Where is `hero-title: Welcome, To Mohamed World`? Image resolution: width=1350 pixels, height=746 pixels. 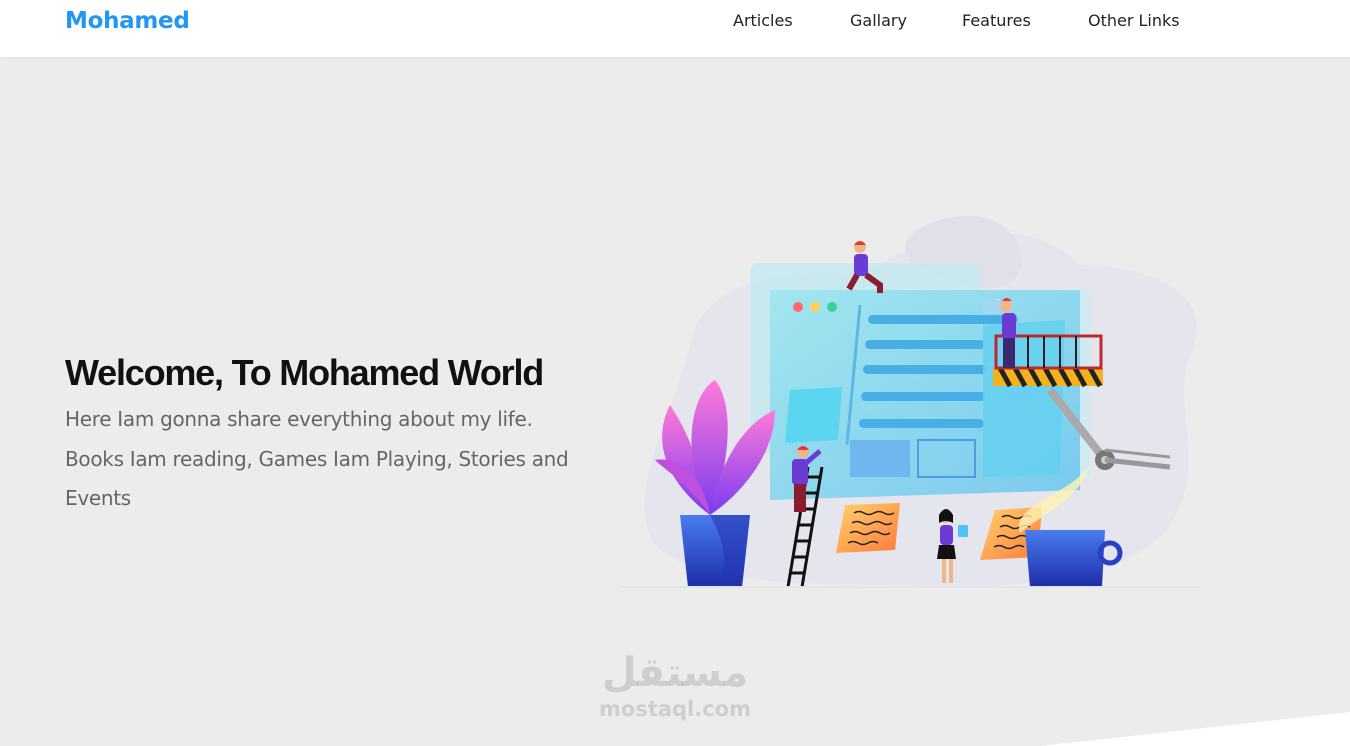
hero-title: Welcome, To Mohamed World is located at coordinates (304, 372).